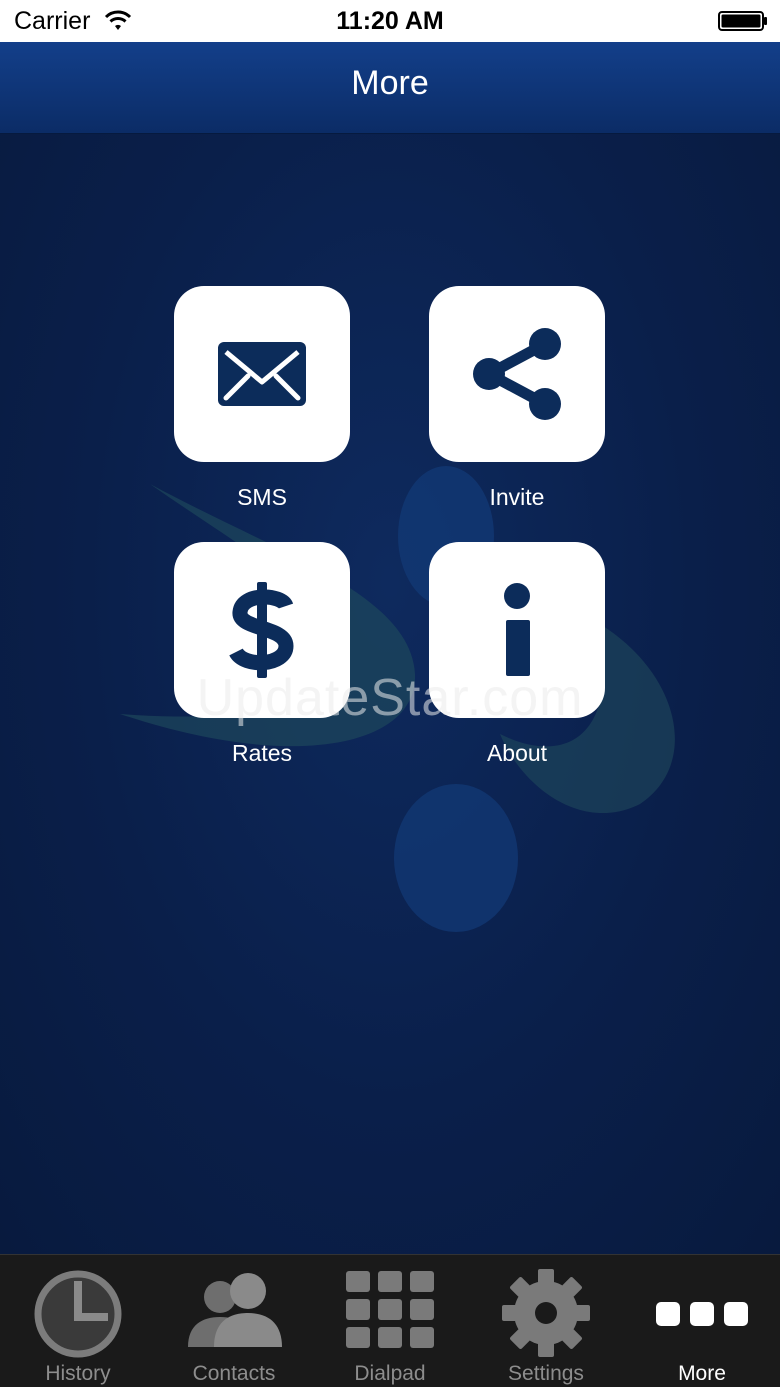 Image resolution: width=780 pixels, height=1387 pixels. I want to click on tab-history-label: History, so click(78, 1373).